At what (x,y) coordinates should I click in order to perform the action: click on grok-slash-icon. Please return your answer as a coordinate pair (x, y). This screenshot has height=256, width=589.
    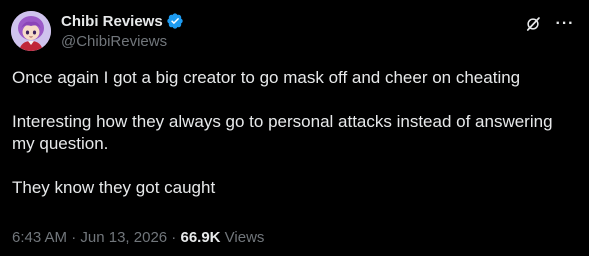
    Looking at the image, I should click on (533, 24).